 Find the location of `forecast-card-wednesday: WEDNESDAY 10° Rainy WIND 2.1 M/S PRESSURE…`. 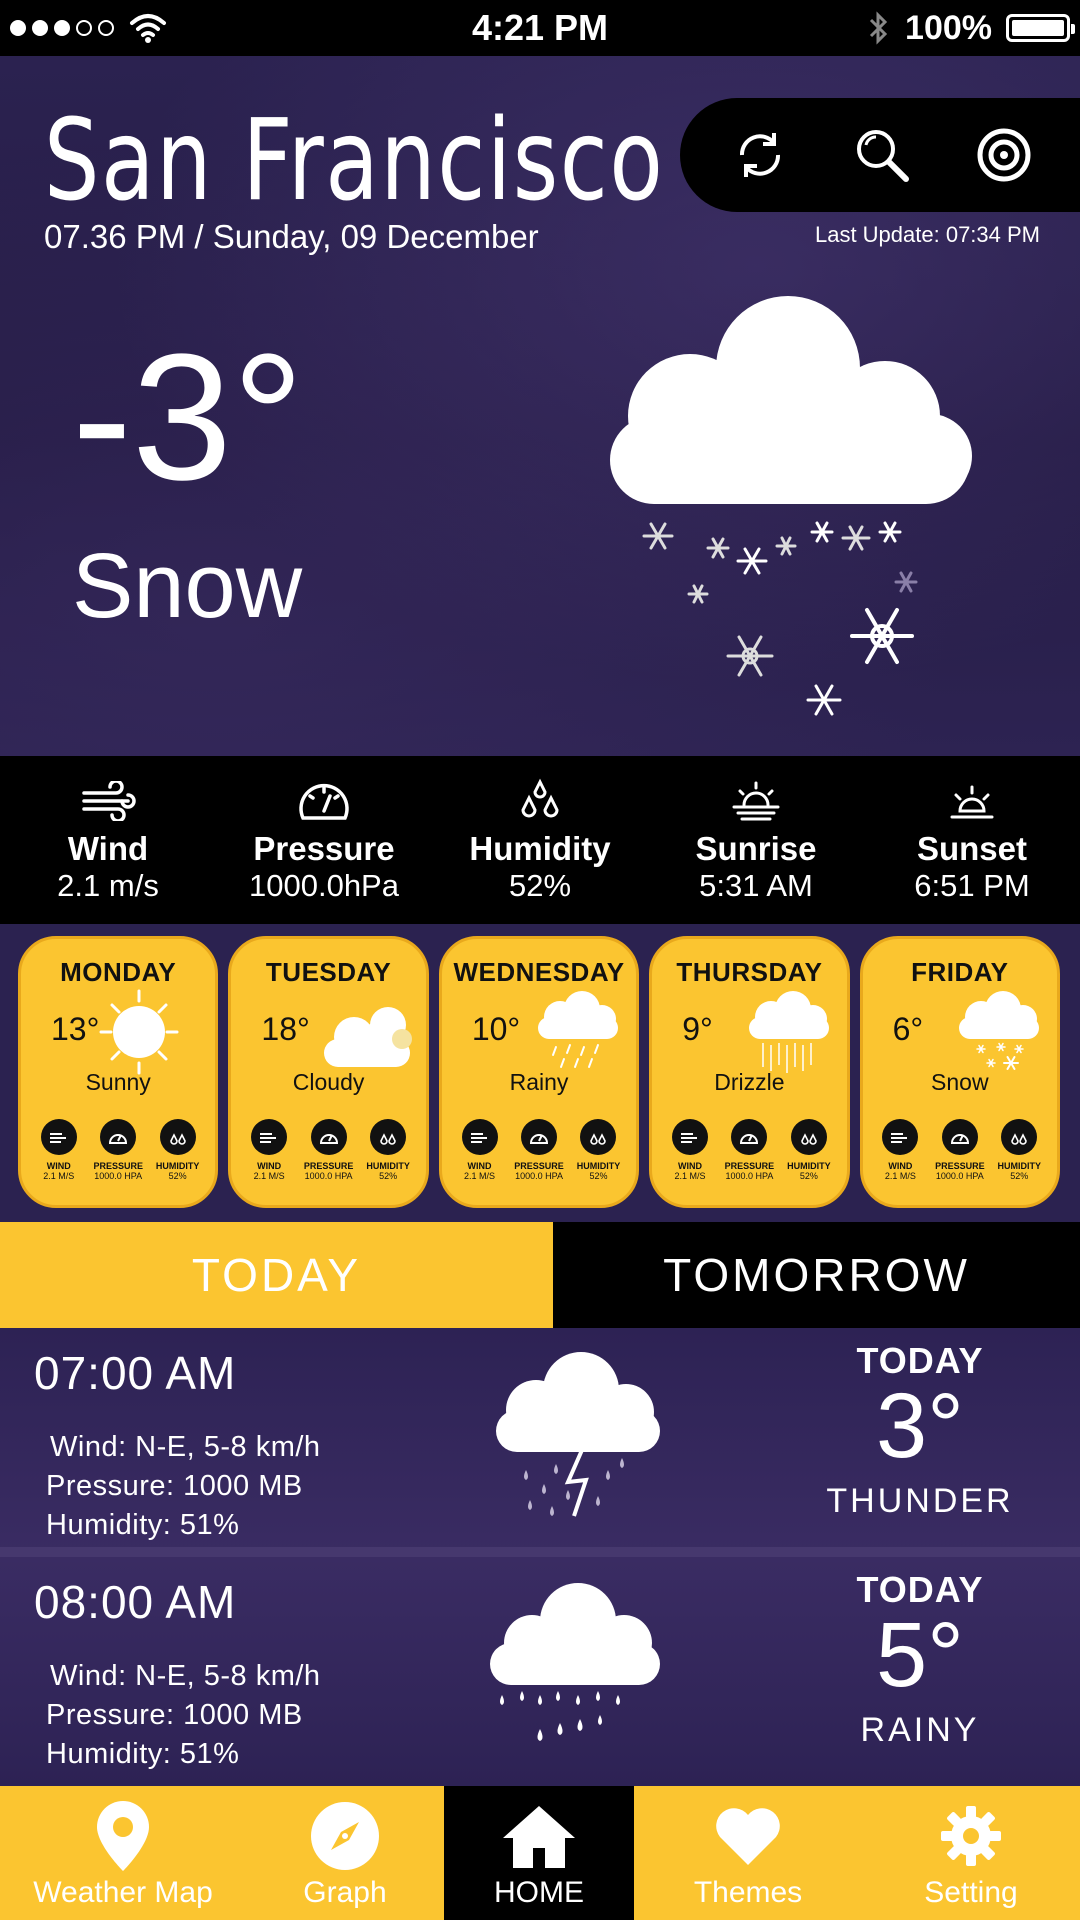

forecast-card-wednesday: WEDNESDAY 10° Rainy WIND 2.1 M/S PRESSURE… is located at coordinates (539, 1072).